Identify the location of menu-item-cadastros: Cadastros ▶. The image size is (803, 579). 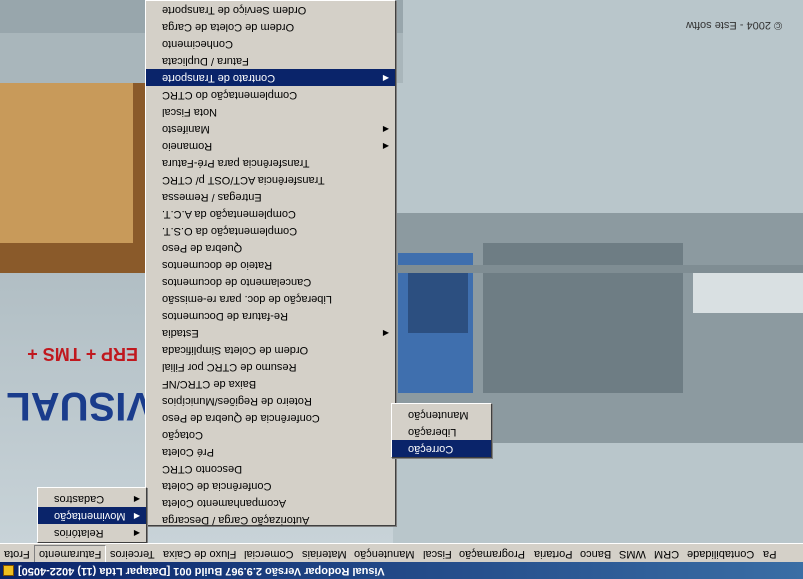
(92, 498).